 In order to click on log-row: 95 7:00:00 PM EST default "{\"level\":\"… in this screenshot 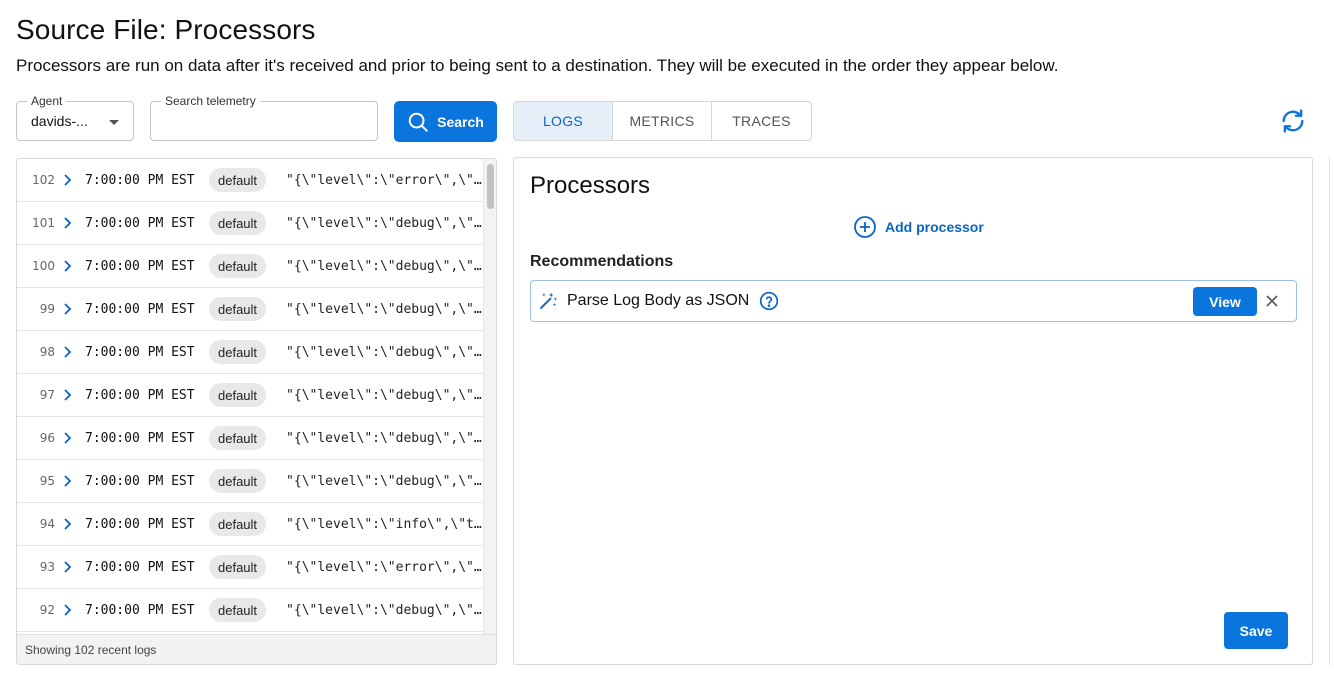, I will do `click(250, 481)`.